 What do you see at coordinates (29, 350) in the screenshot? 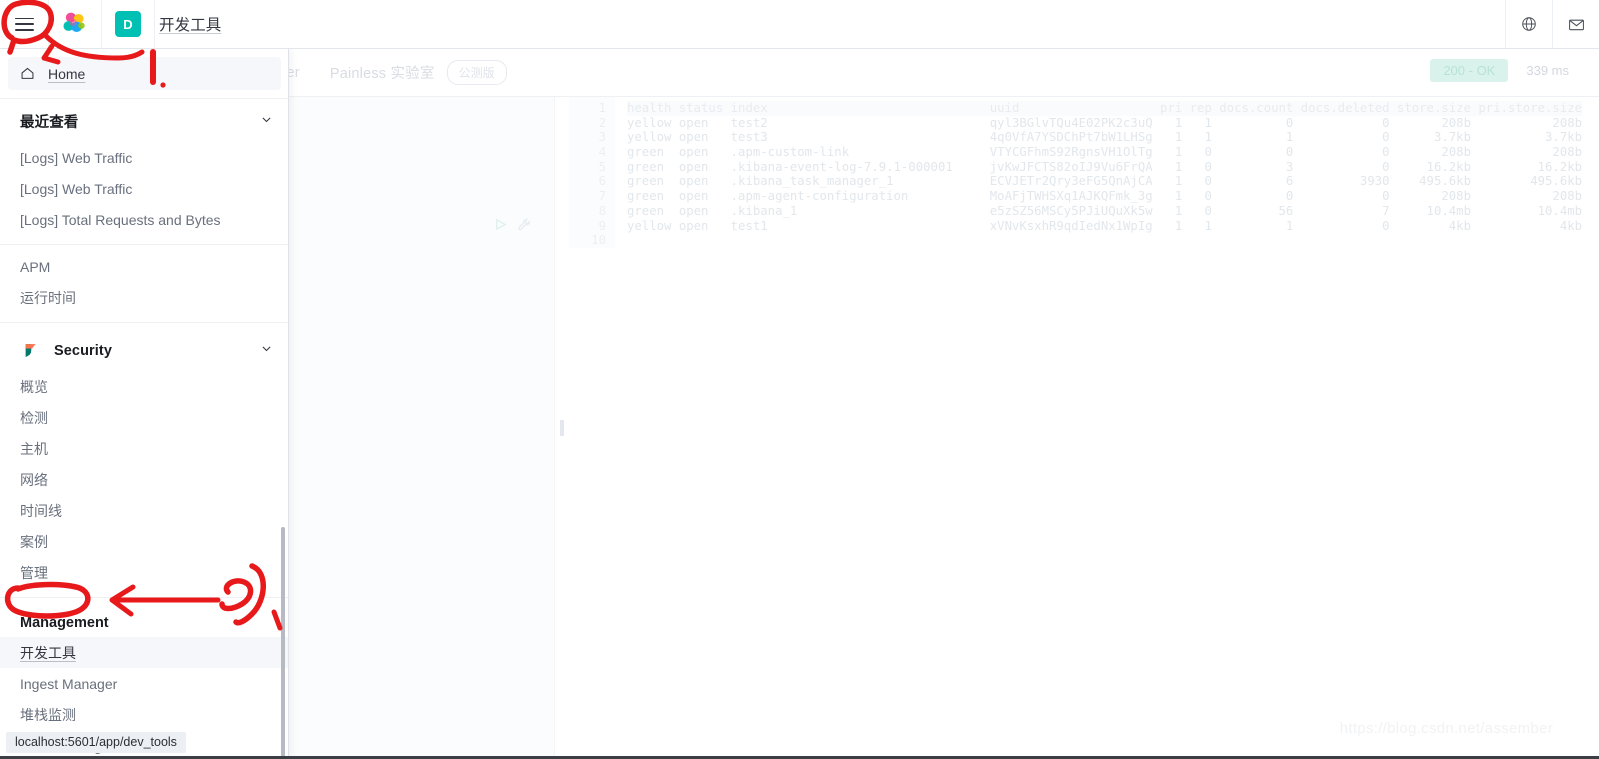
I see `elastic-security-logo-icon` at bounding box center [29, 350].